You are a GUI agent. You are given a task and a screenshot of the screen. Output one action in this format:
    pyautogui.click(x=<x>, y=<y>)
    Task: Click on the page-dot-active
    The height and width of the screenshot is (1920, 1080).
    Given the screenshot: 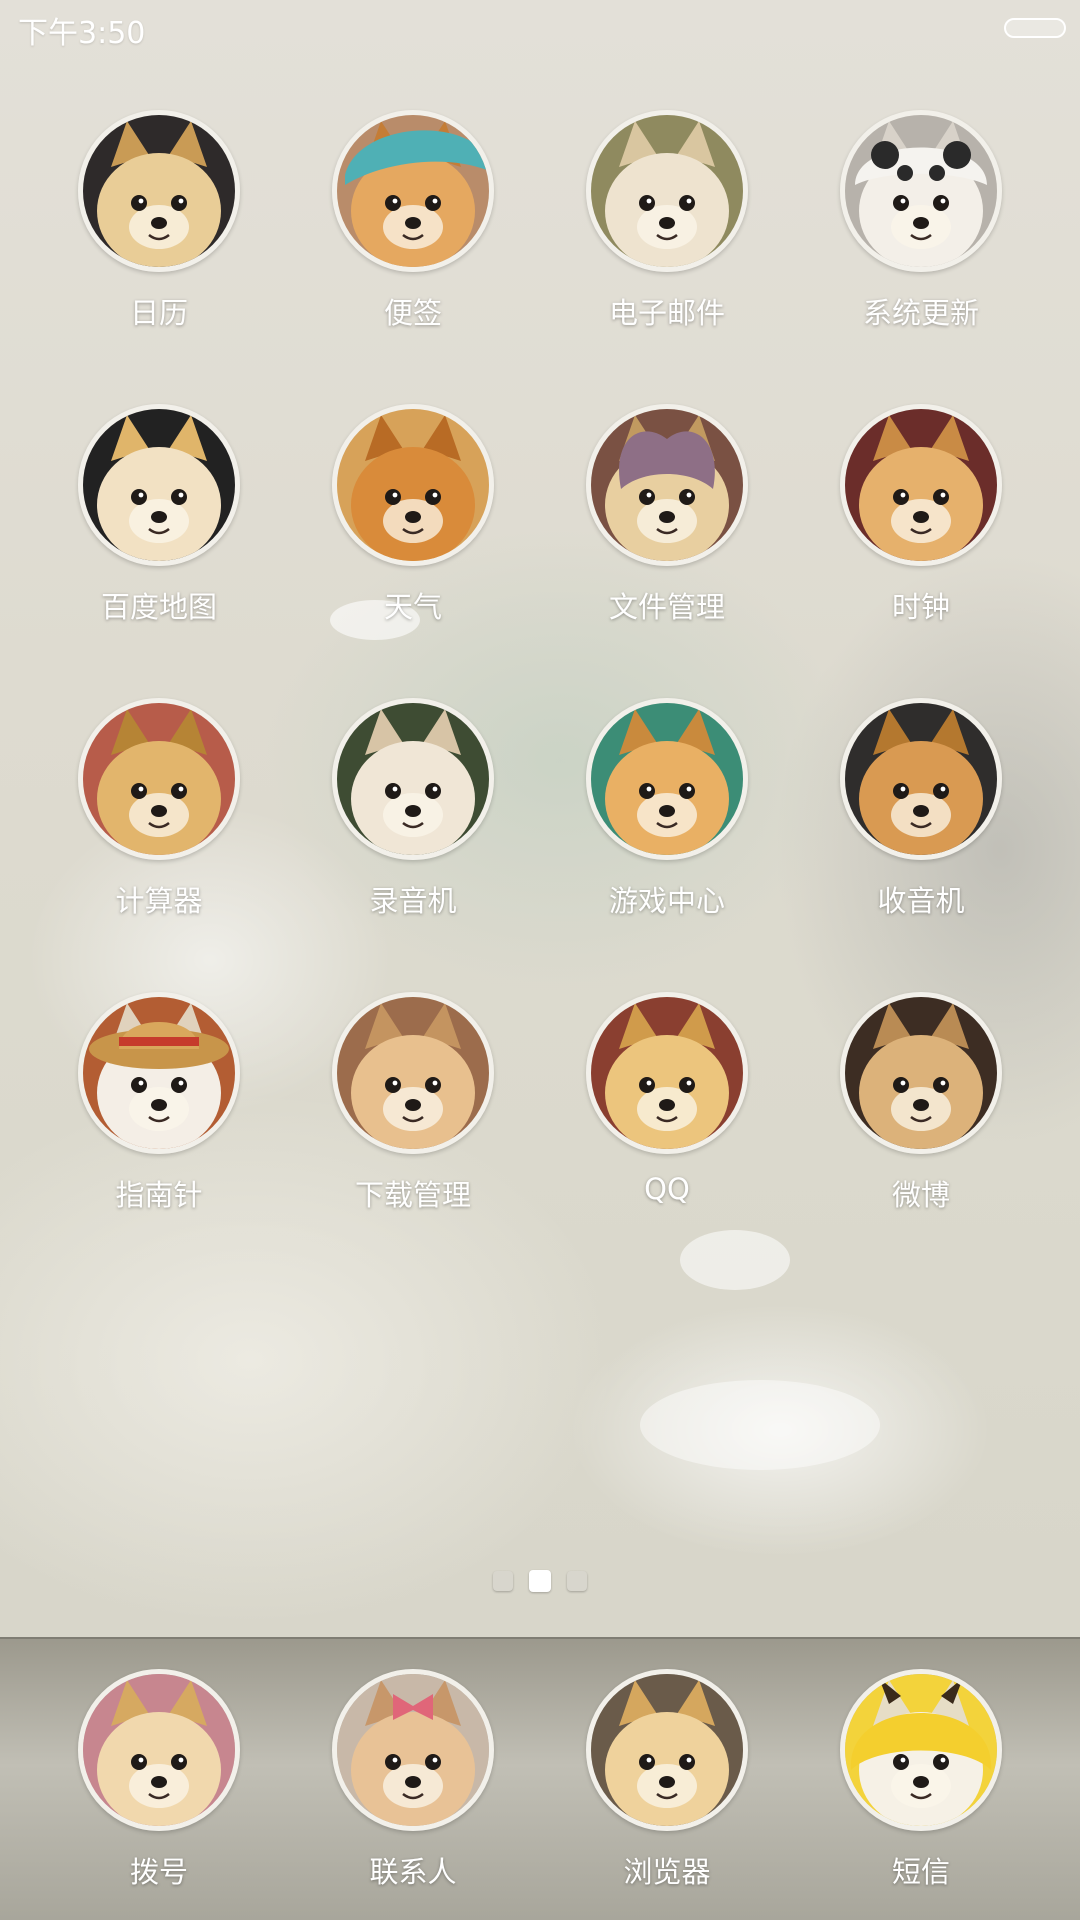 What is the action you would take?
    pyautogui.click(x=540, y=1581)
    